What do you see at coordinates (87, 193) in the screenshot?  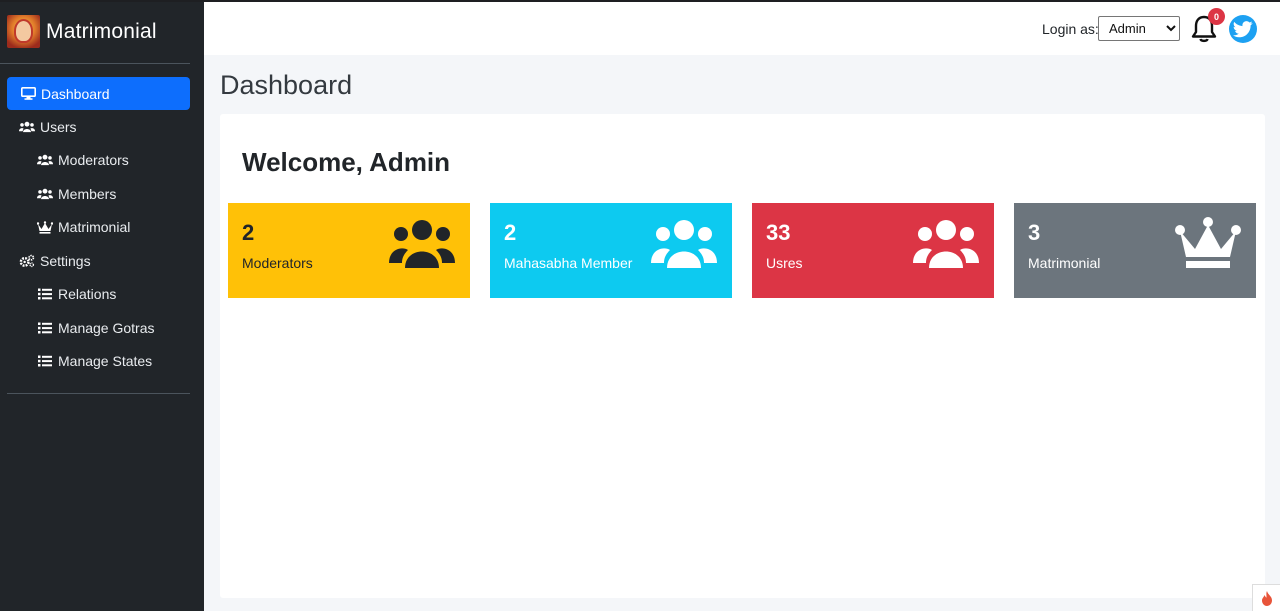 I see `sidebar-item-label: Members` at bounding box center [87, 193].